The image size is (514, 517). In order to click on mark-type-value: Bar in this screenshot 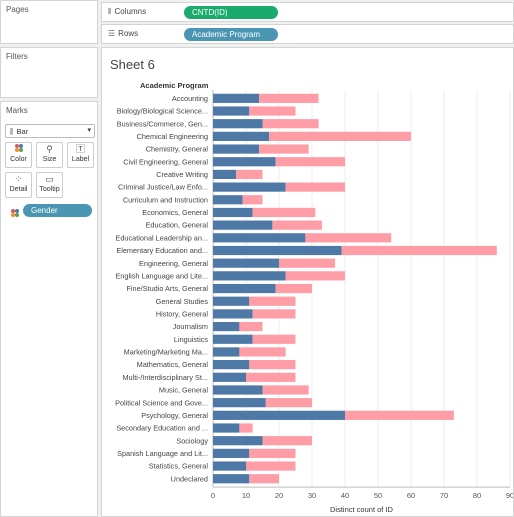, I will do `click(22, 131)`.